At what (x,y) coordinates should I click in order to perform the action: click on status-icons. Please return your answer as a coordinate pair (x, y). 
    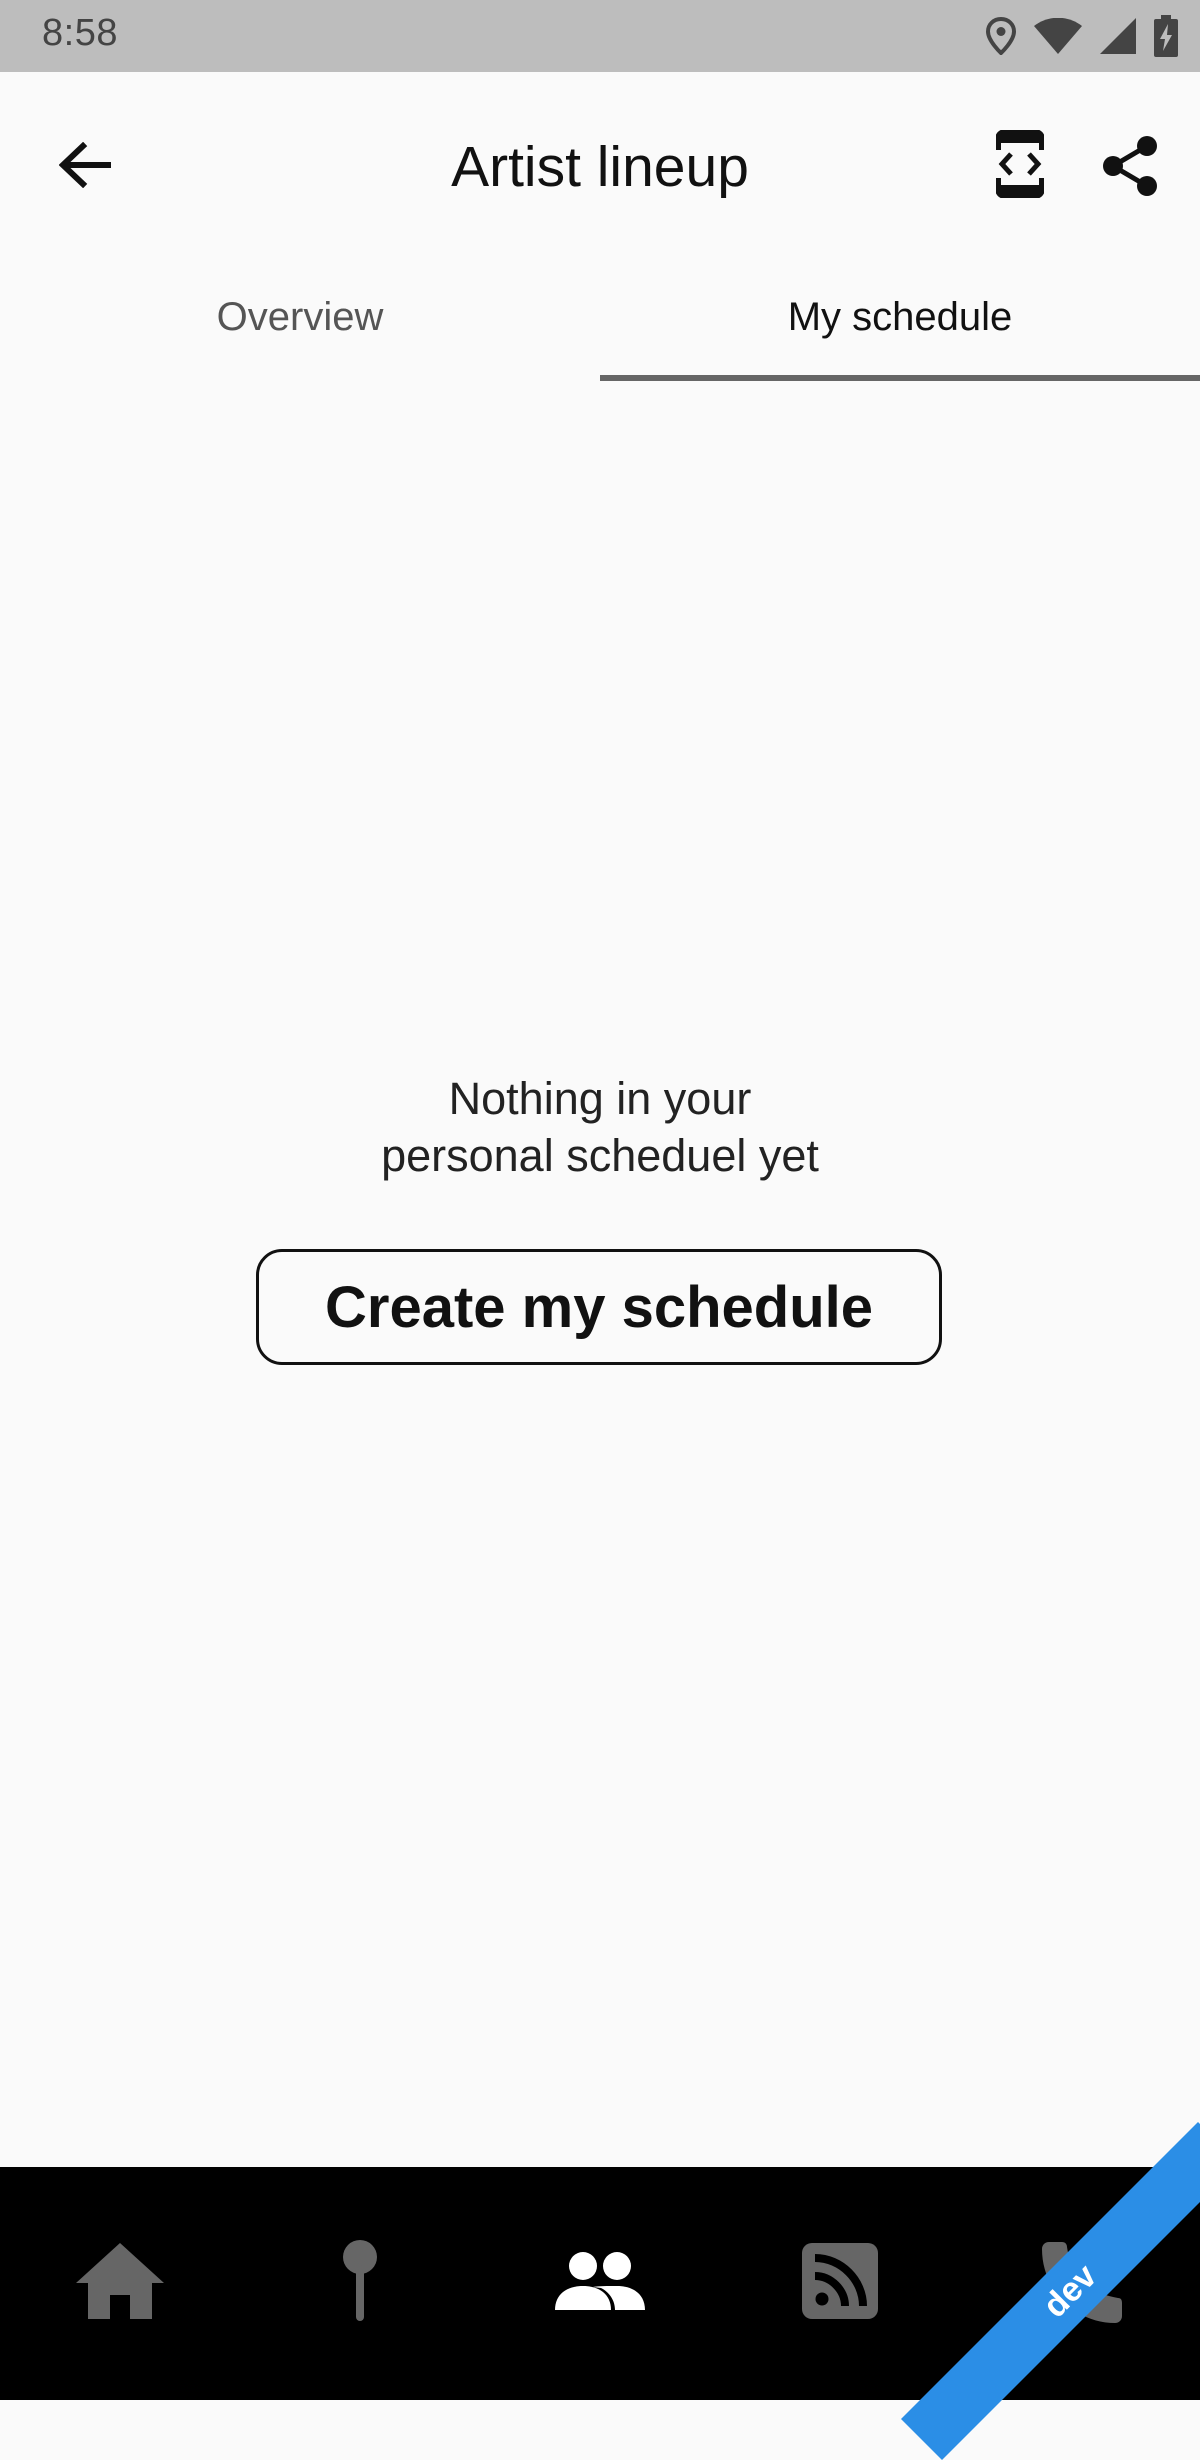
    Looking at the image, I should click on (1082, 36).